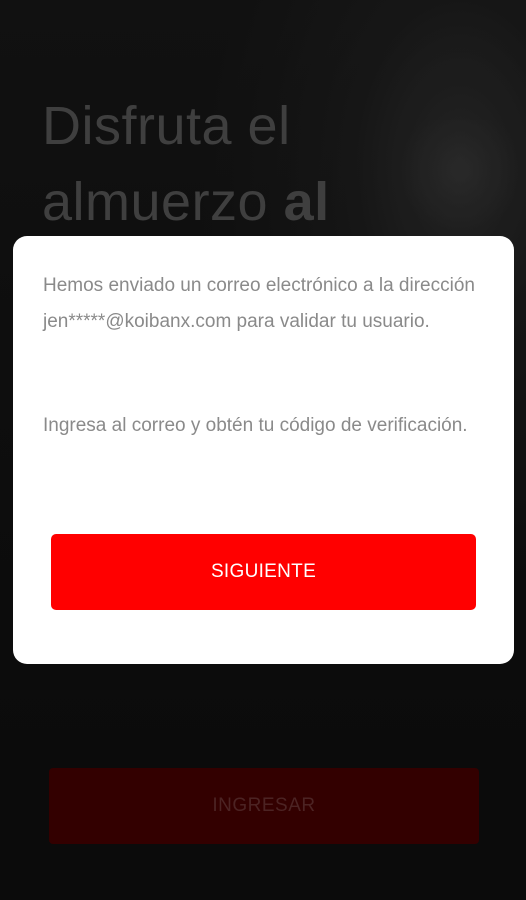  Describe the element at coordinates (263, 572) in the screenshot. I see `siguiente-button: SIGUIENTE` at that location.